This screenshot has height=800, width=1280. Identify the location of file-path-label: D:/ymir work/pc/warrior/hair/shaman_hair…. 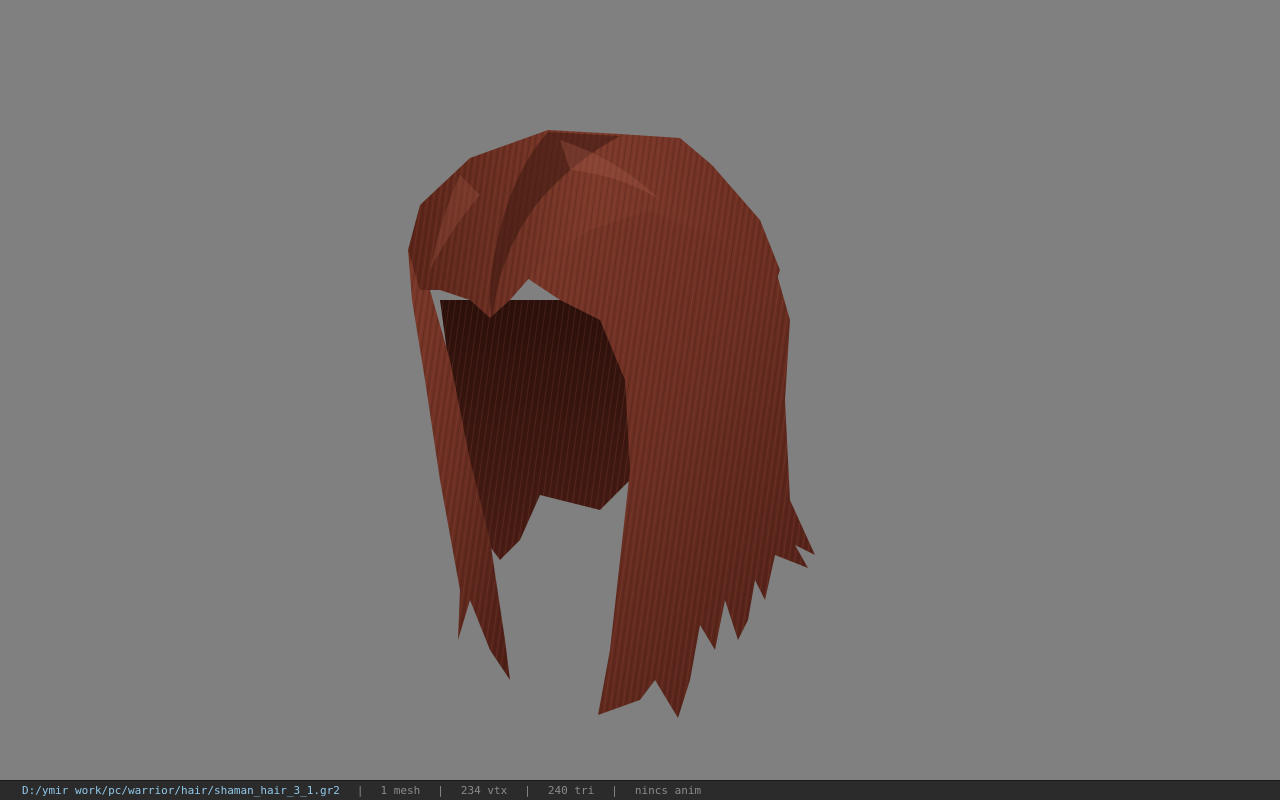
(181, 790).